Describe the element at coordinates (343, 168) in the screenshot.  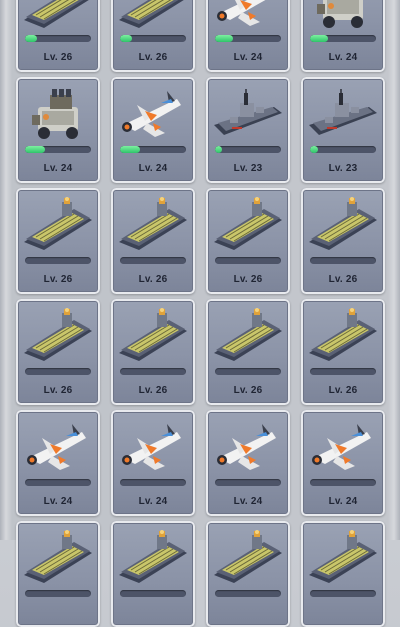
I see `unit-level-label: Lv. 23` at that location.